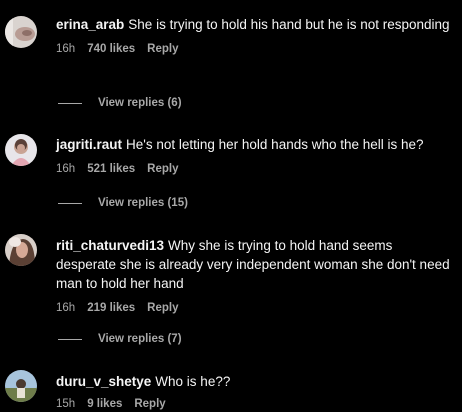 The image size is (462, 412). Describe the element at coordinates (140, 339) in the screenshot. I see `view-replies-label: View replies (7)` at that location.